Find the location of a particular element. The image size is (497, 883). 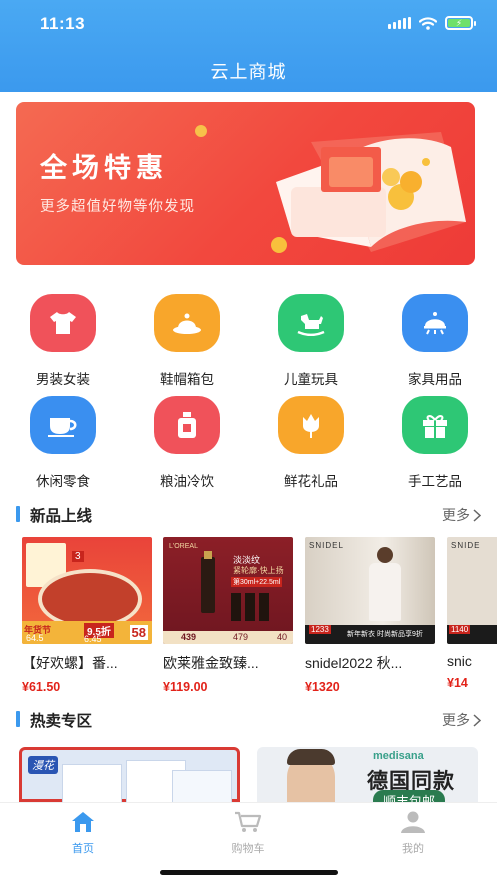

hot-product-card: medisana 德国同款 顺丰包邮 is located at coordinates (367, 774).